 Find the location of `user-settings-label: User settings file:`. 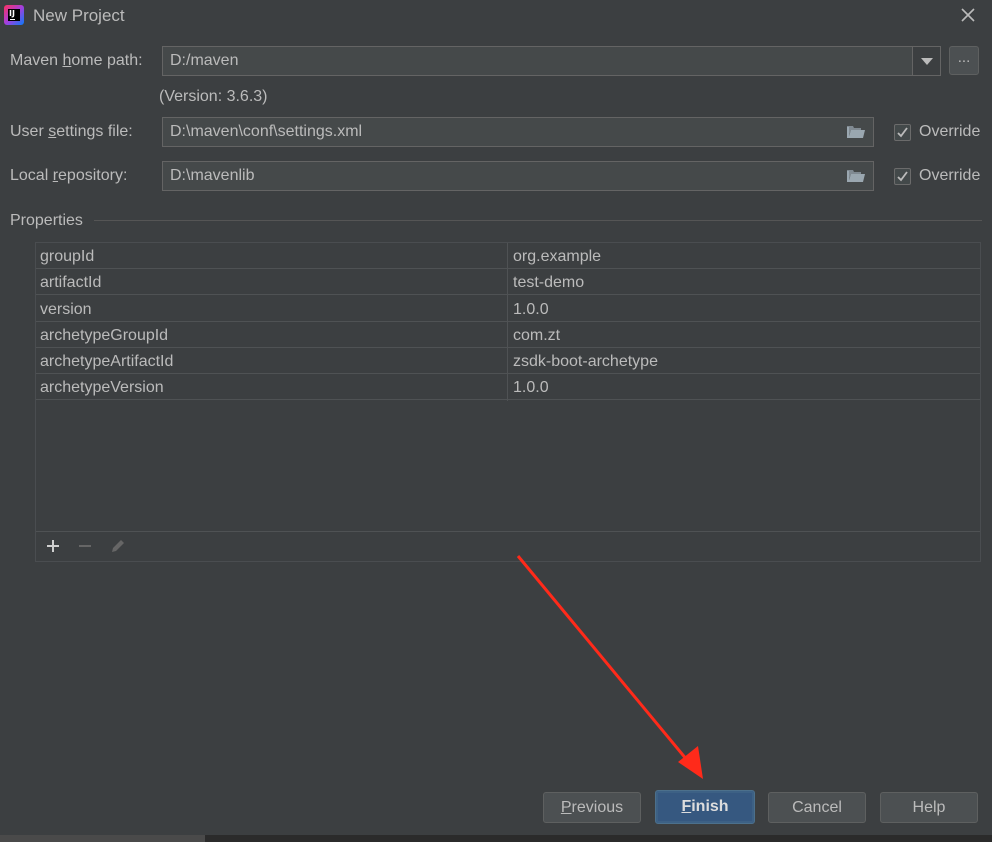

user-settings-label: User settings file: is located at coordinates (71, 131).